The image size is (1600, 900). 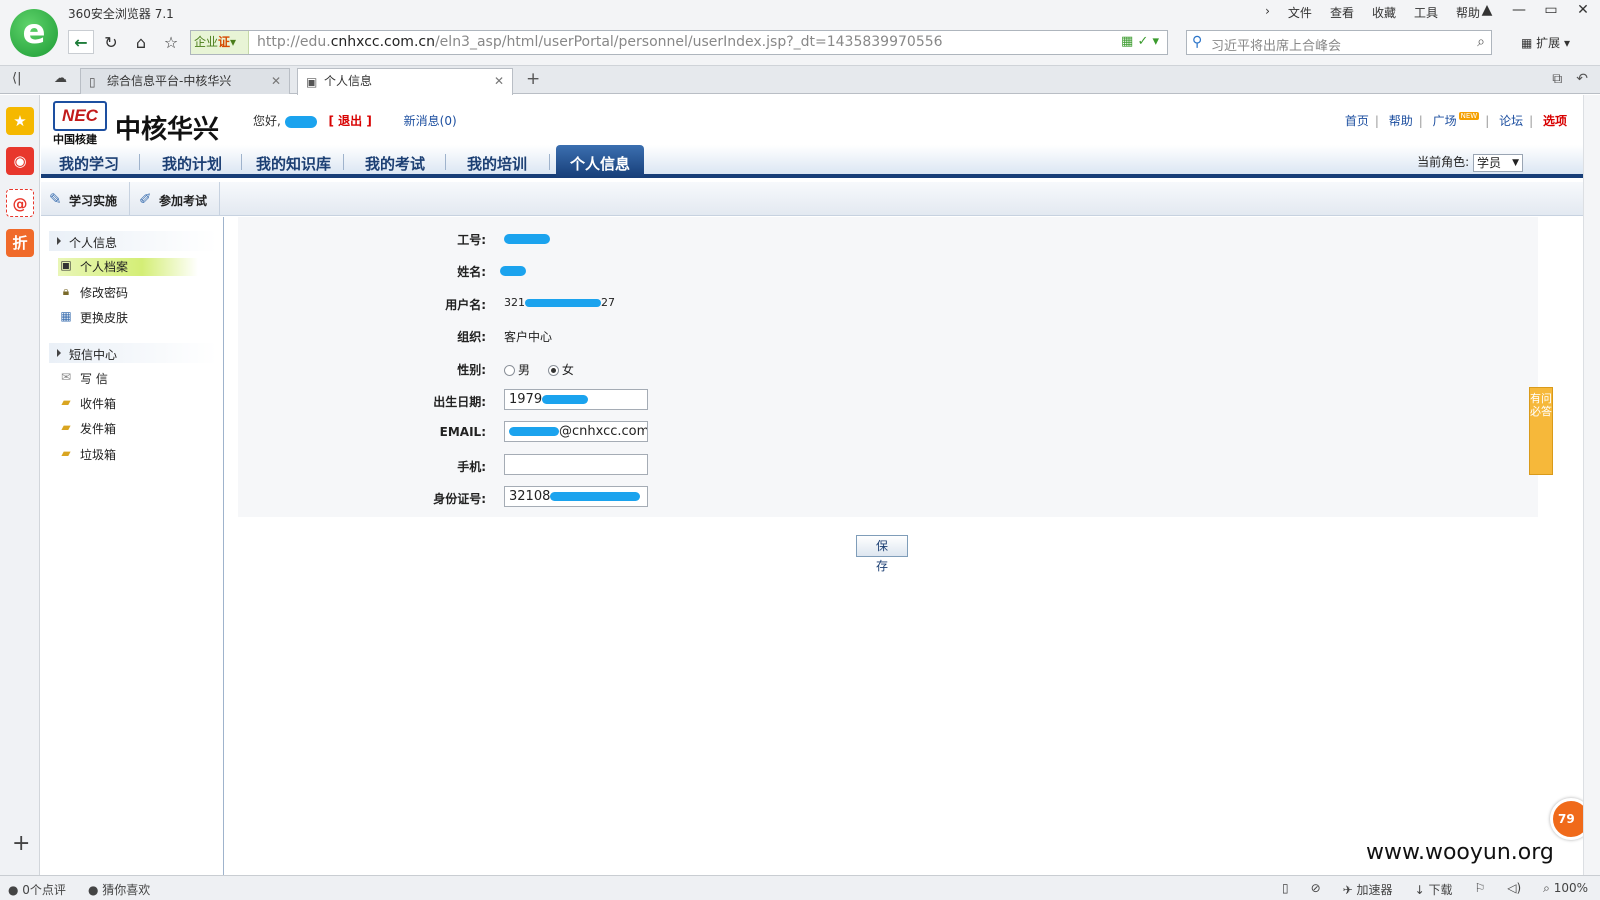 I want to click on qrcode-icon: ▦ ✓ ▾, so click(x=1140, y=41).